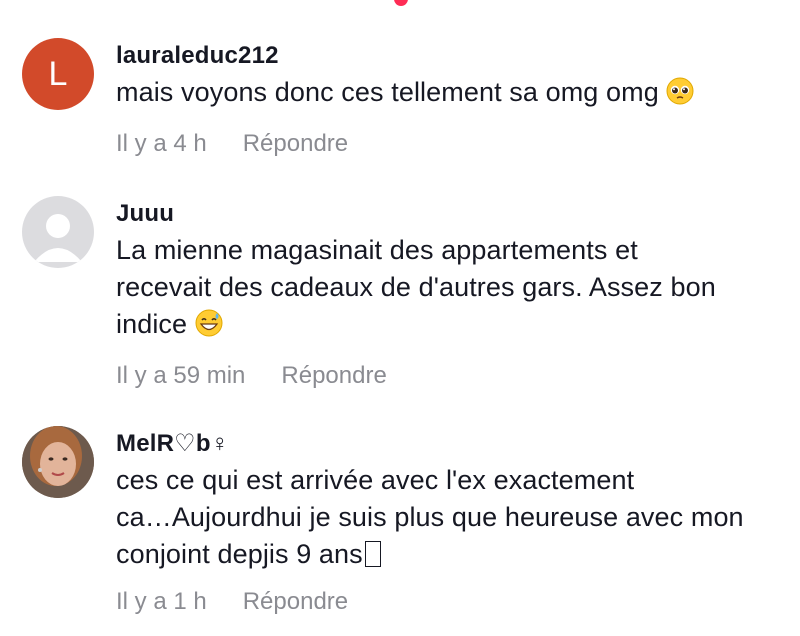  What do you see at coordinates (58, 238) in the screenshot?
I see `default-avatar-icon` at bounding box center [58, 238].